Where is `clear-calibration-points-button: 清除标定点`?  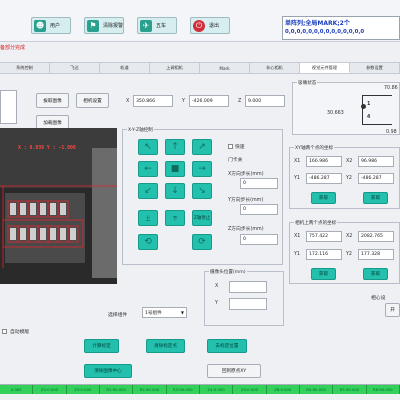 clear-calibration-points-button: 清除标定点 is located at coordinates (165, 346).